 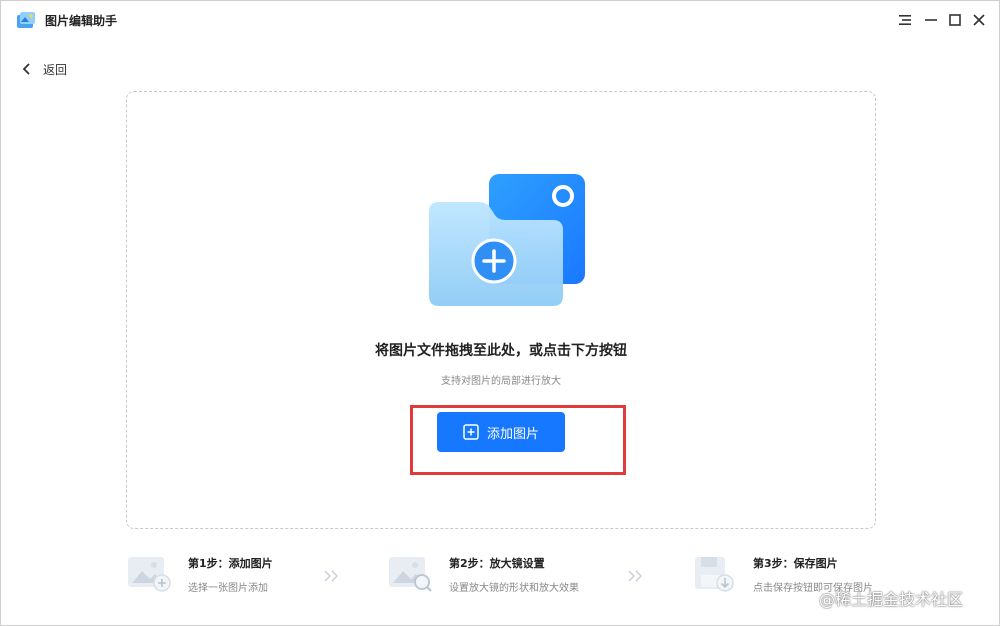 I want to click on app-title: 图片编辑助手, so click(x=81, y=21).